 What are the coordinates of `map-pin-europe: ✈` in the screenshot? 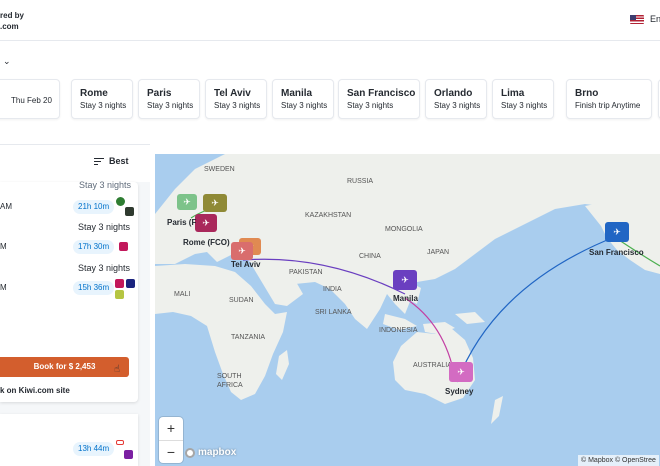 It's located at (215, 203).